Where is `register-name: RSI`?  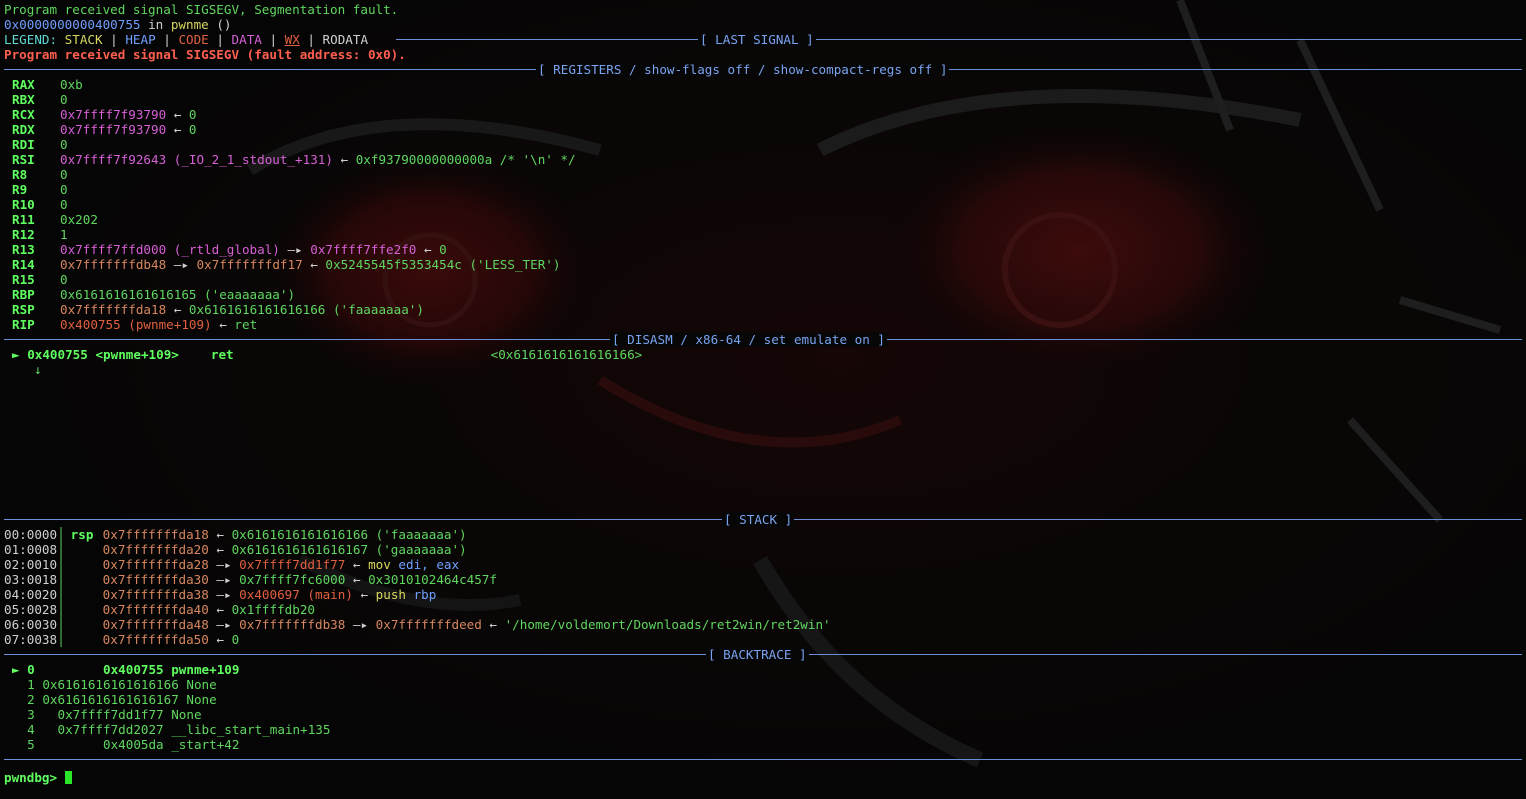 register-name: RSI is located at coordinates (23, 159).